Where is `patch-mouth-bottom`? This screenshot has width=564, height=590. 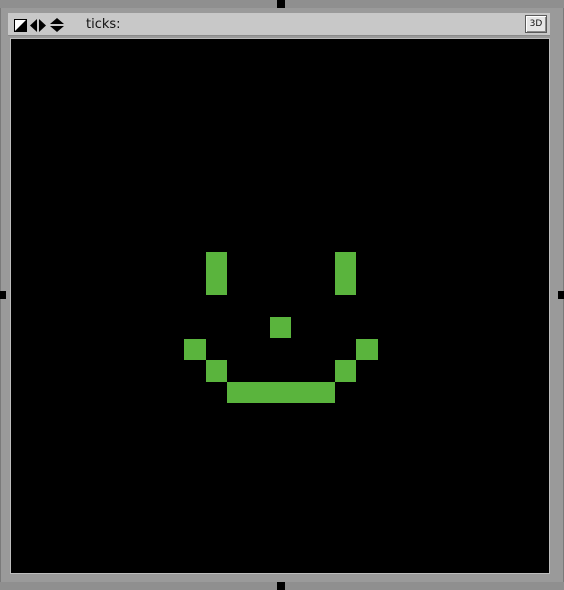
patch-mouth-bottom is located at coordinates (281, 392).